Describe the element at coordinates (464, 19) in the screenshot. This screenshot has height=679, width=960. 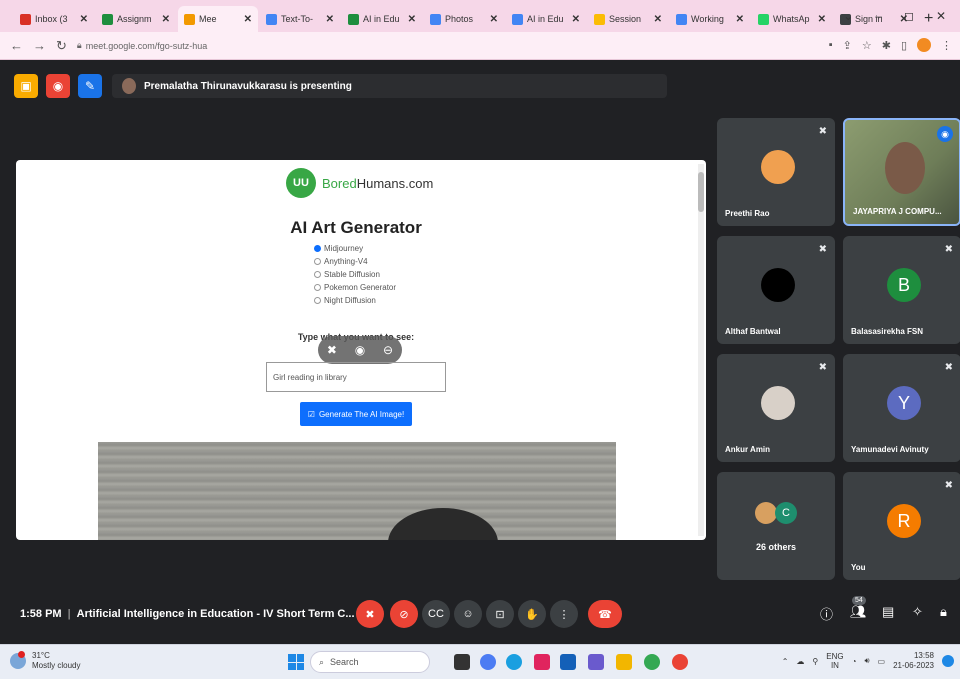
I see `browser-tab: Photos ✕` at that location.